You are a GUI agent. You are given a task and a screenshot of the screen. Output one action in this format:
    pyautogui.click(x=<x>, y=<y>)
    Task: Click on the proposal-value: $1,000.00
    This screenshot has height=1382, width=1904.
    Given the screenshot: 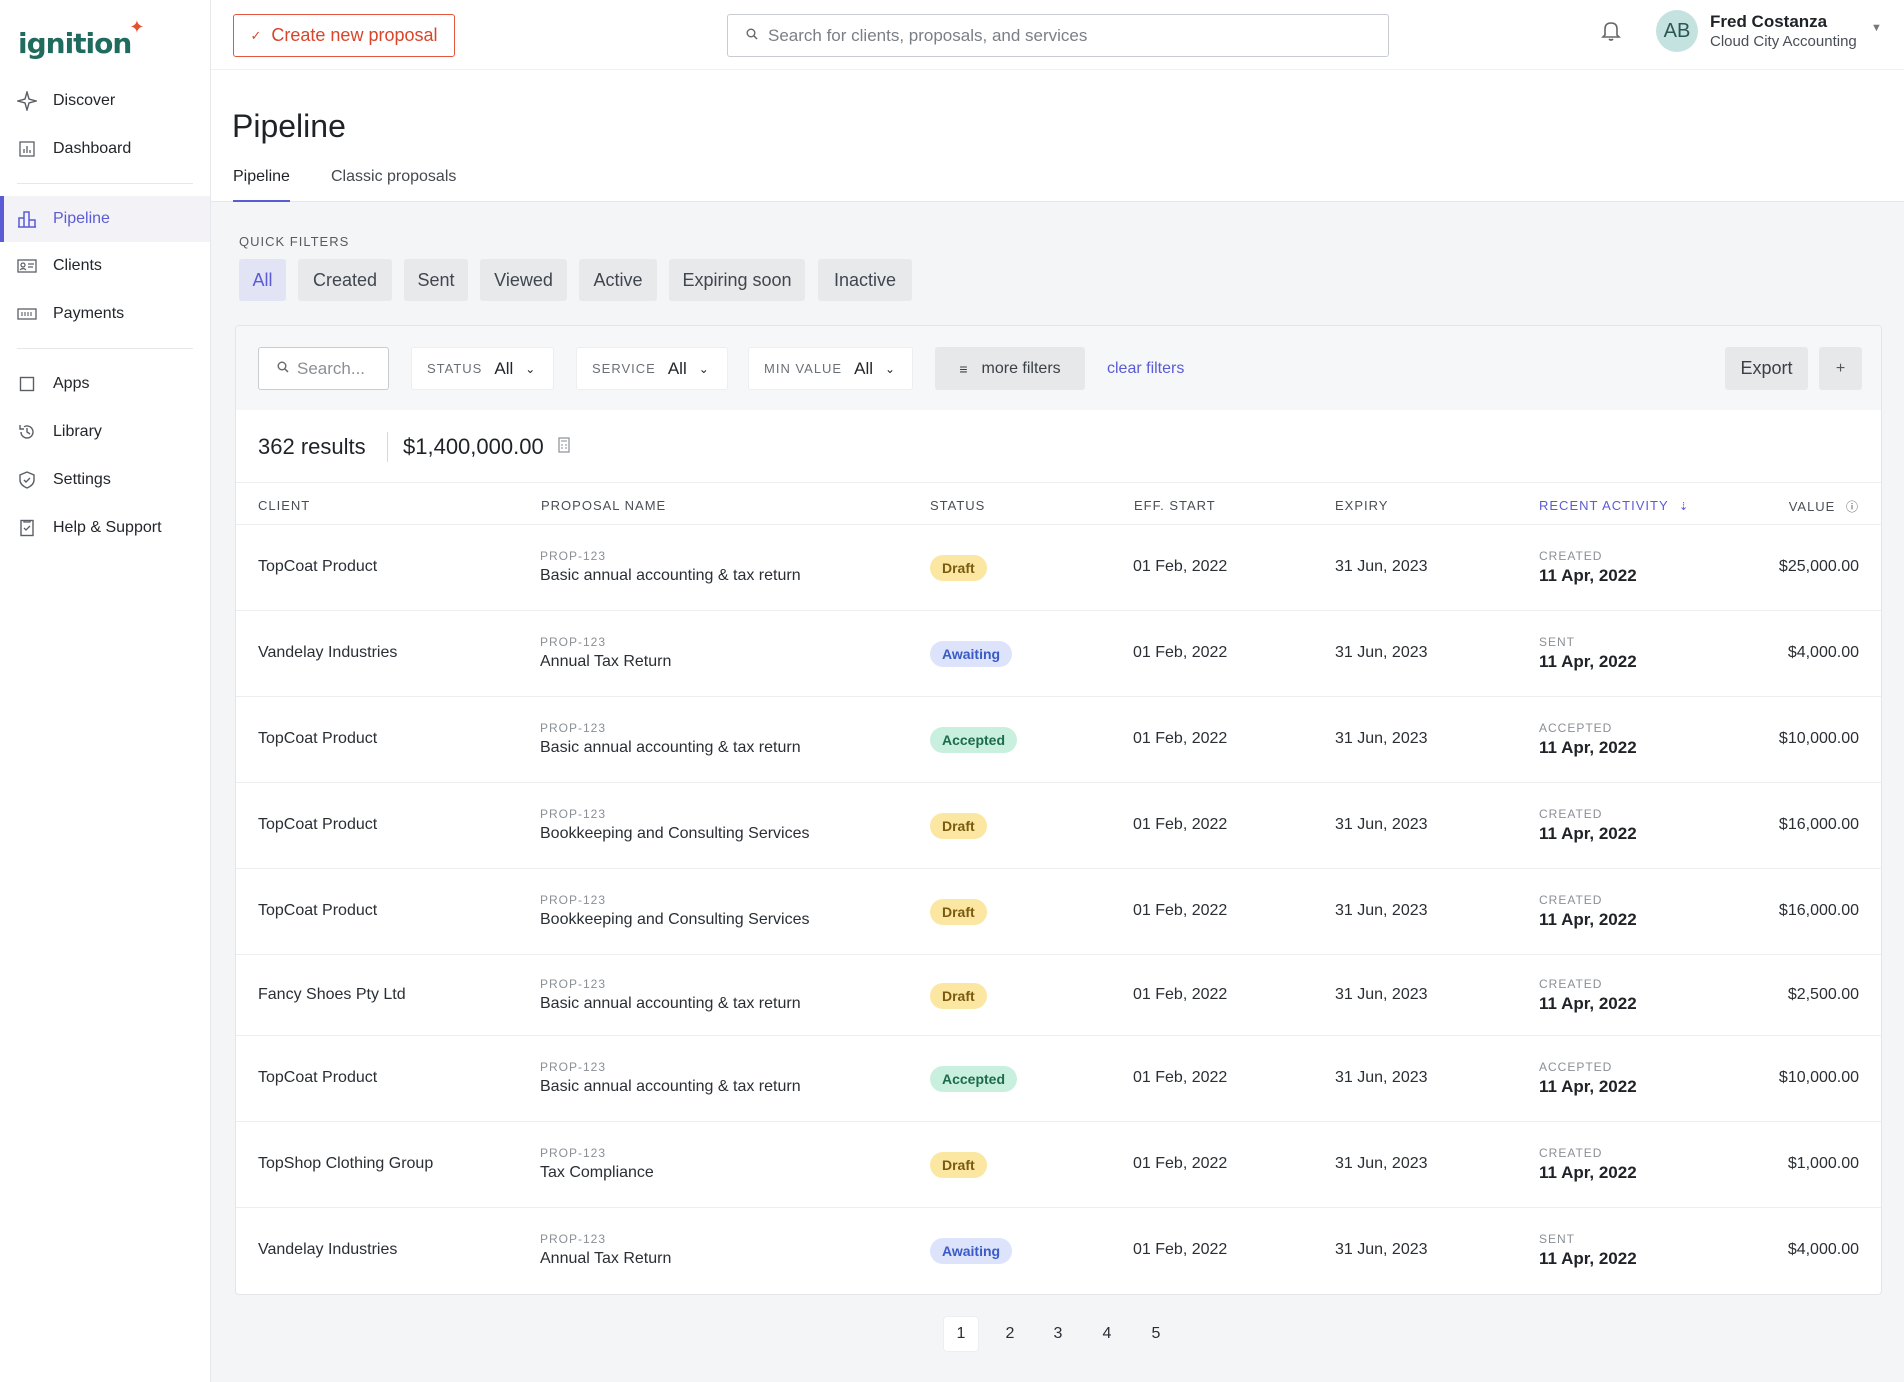 What is the action you would take?
    pyautogui.click(x=1823, y=1163)
    